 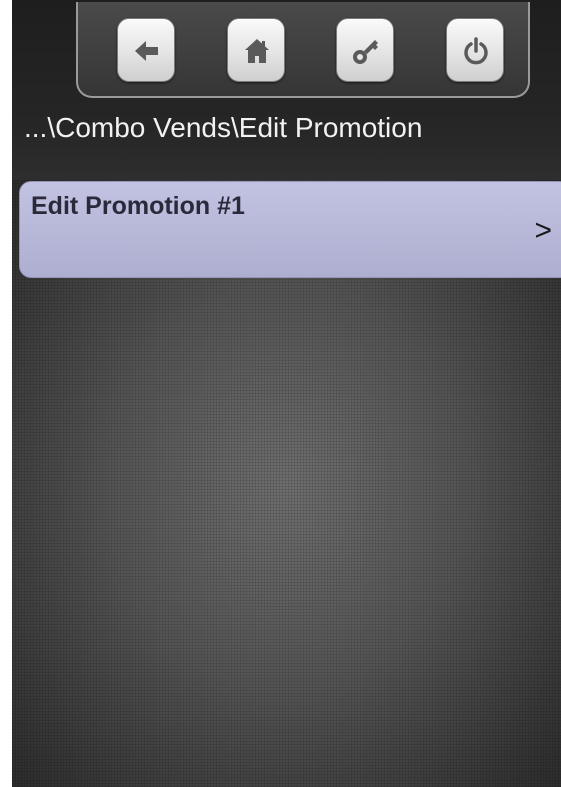 What do you see at coordinates (223, 127) in the screenshot?
I see `breadcrumb: ...\Combo Vends\Edit Promotion` at bounding box center [223, 127].